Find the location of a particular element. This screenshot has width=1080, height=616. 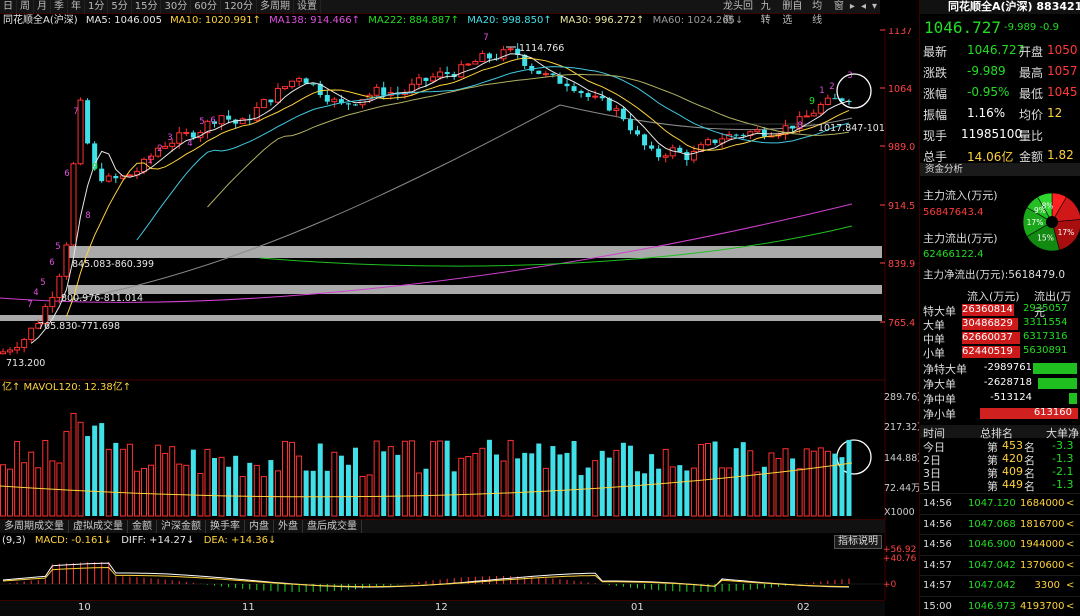

period-tab: 日 is located at coordinates (8, 7).